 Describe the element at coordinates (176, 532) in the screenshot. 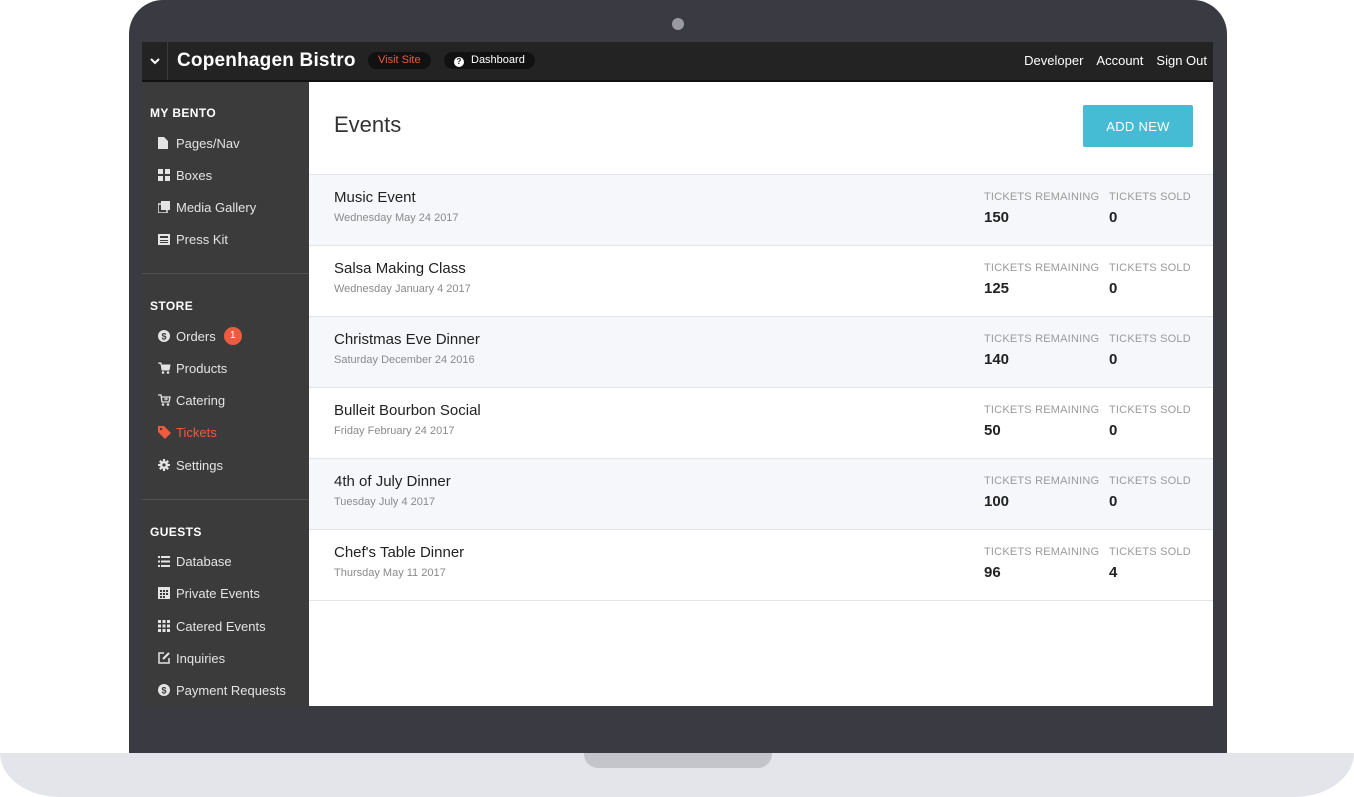

I see `section-title-guests: GUESTS` at that location.